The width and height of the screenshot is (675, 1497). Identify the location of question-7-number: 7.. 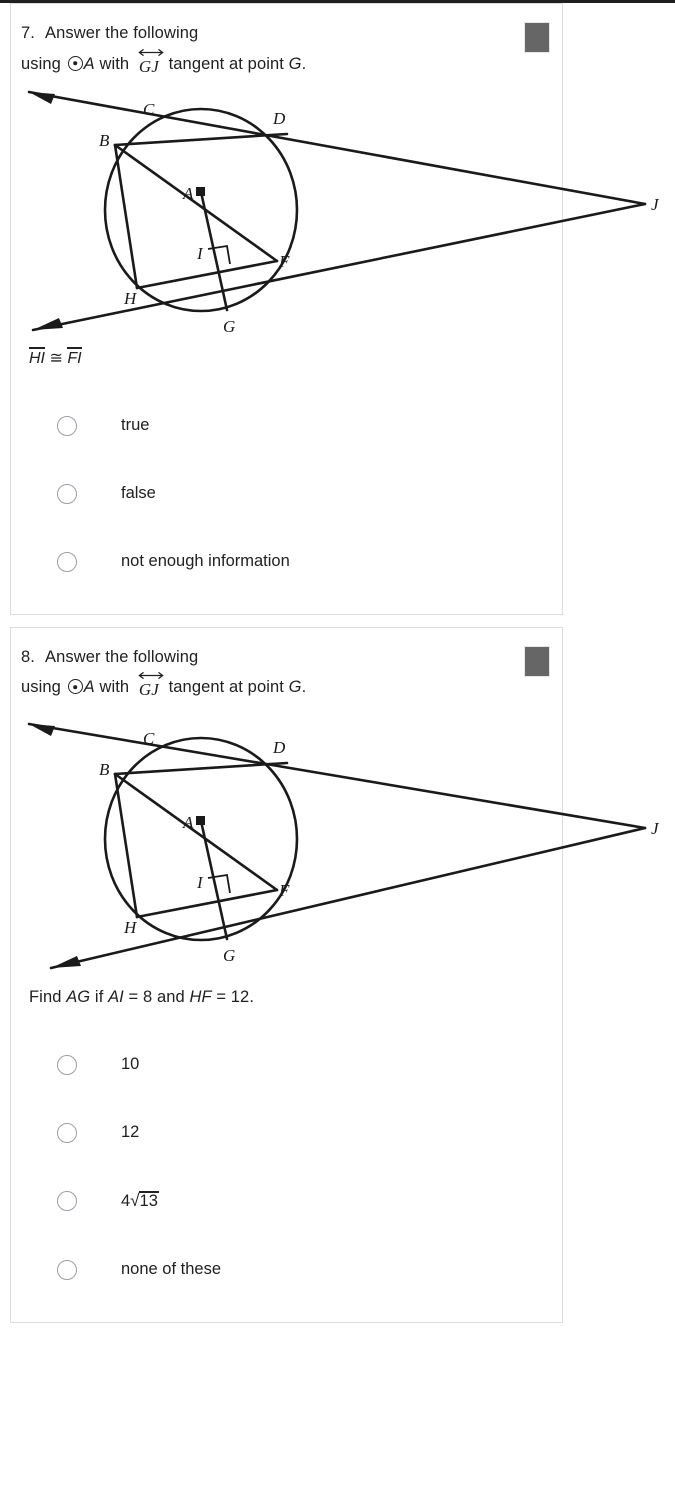
(28, 33).